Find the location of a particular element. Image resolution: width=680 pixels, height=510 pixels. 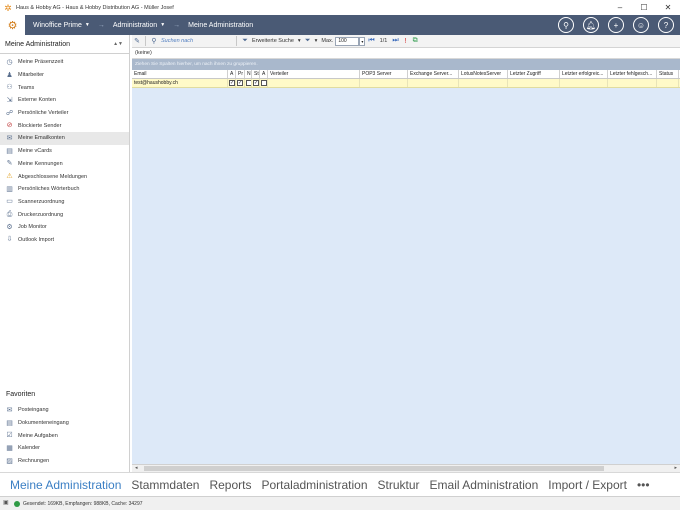

column-header: POP3 Server is located at coordinates (384, 74).